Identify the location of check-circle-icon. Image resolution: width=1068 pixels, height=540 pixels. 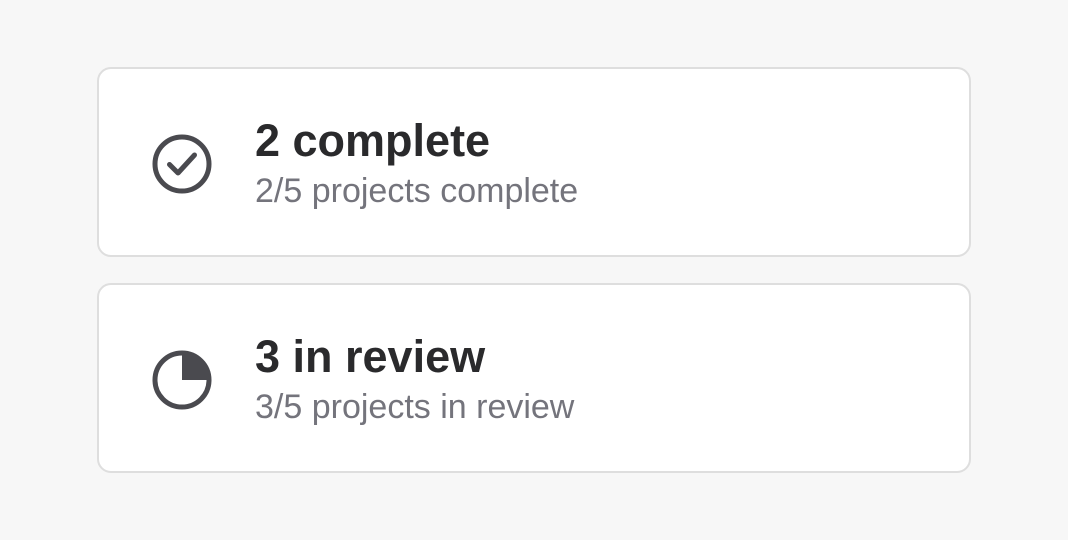
(182, 164).